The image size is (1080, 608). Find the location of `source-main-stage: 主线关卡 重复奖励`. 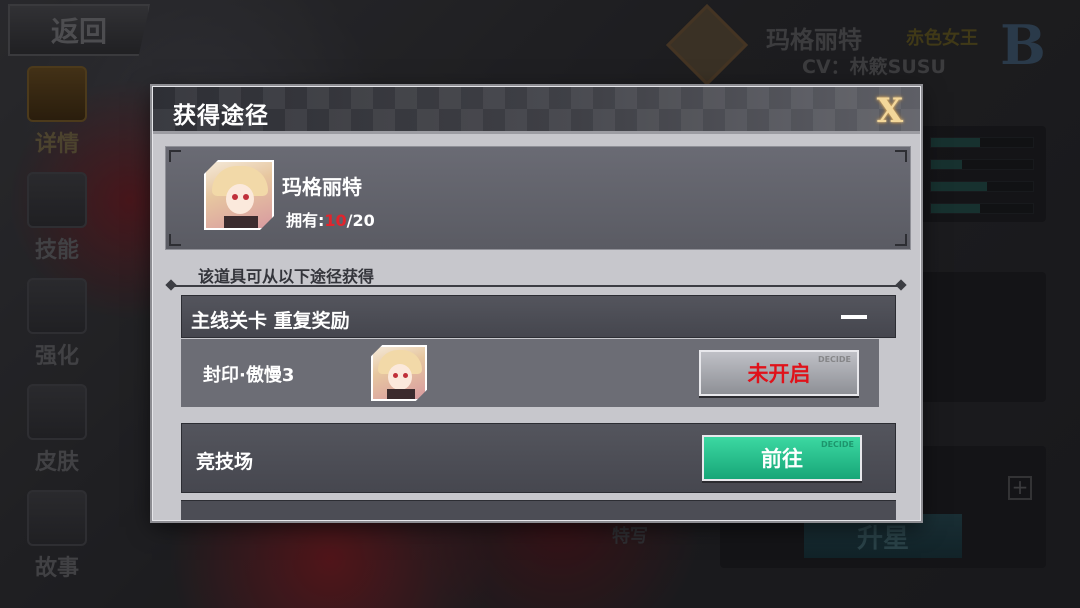

source-main-stage: 主线关卡 重复奖励 is located at coordinates (538, 316).